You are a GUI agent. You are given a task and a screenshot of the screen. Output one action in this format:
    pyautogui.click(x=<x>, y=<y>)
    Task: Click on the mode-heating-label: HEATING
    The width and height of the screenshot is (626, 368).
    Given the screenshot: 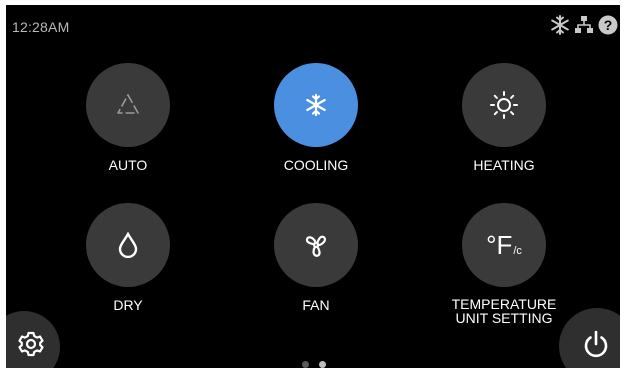 What is the action you would take?
    pyautogui.click(x=504, y=165)
    